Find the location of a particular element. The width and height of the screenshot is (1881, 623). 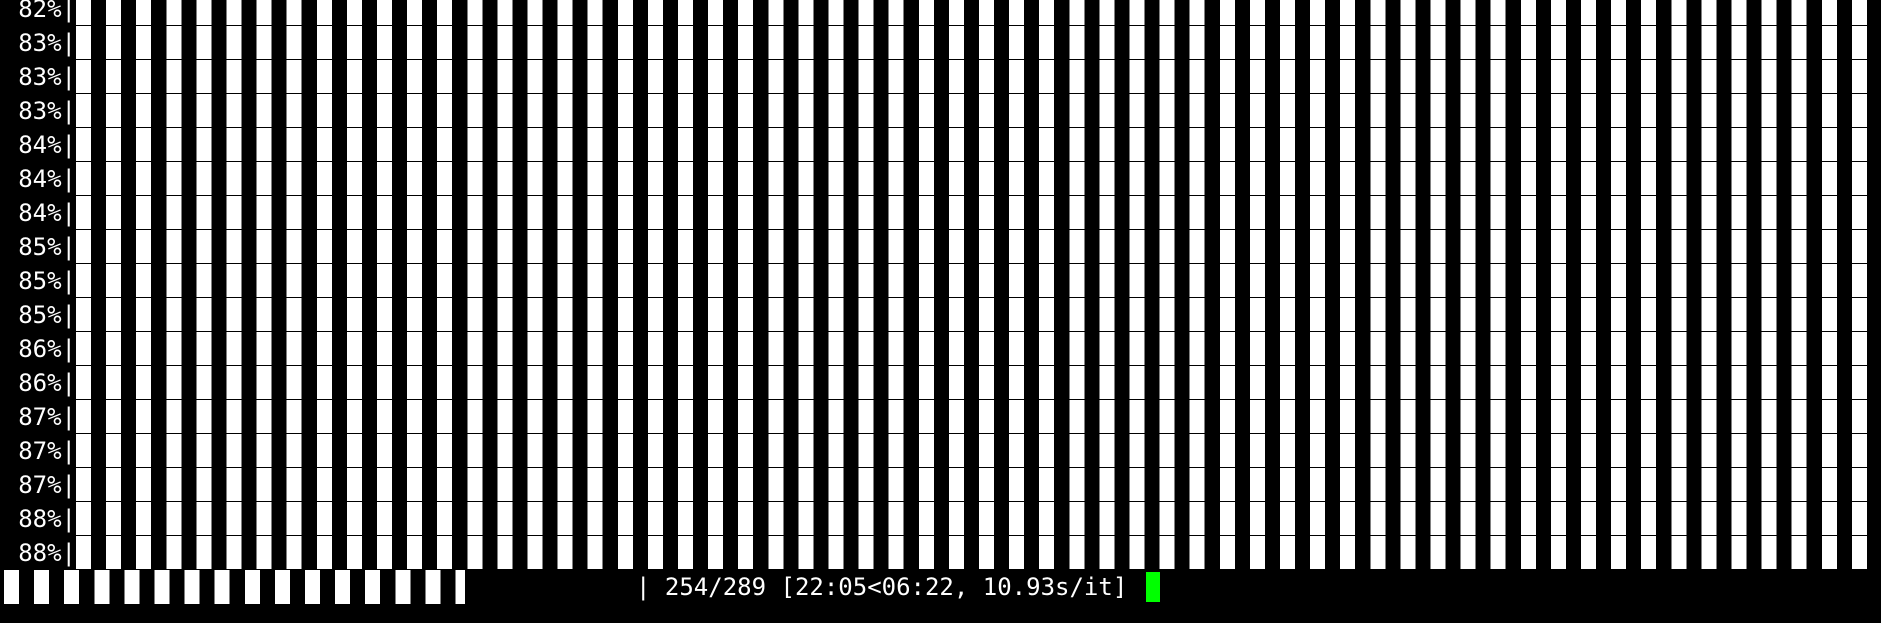

current-progress-line: | 254/289 [22:05<06:22, 10.93s/it] is located at coordinates (940, 587).